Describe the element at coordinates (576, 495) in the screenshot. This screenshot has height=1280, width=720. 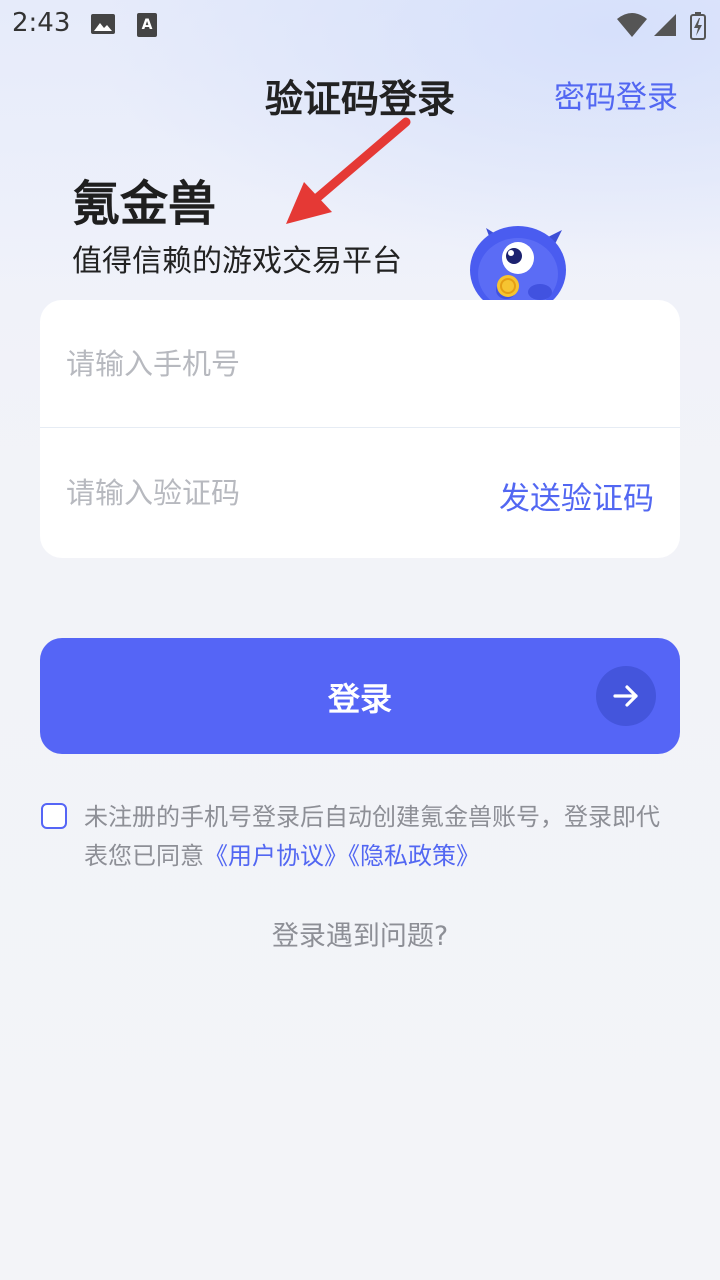
I see `send-code-button: 发送验证码` at that location.